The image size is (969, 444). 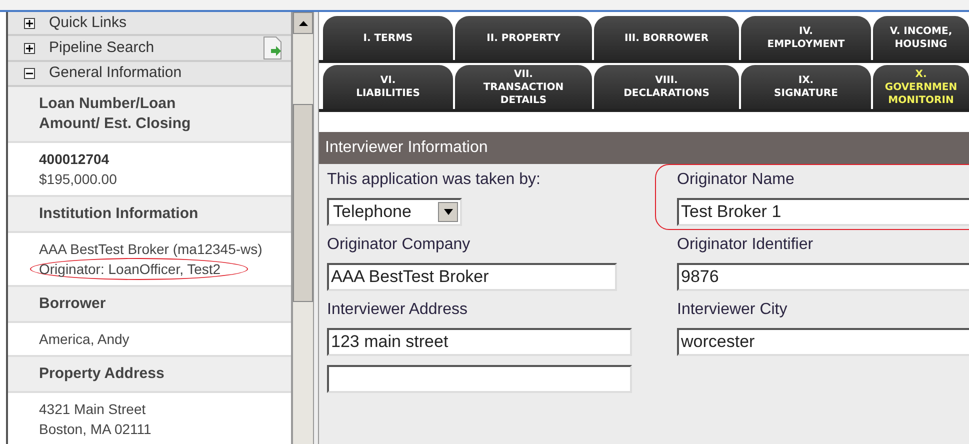 What do you see at coordinates (398, 310) in the screenshot?
I see `field-label: Interviewer Address` at bounding box center [398, 310].